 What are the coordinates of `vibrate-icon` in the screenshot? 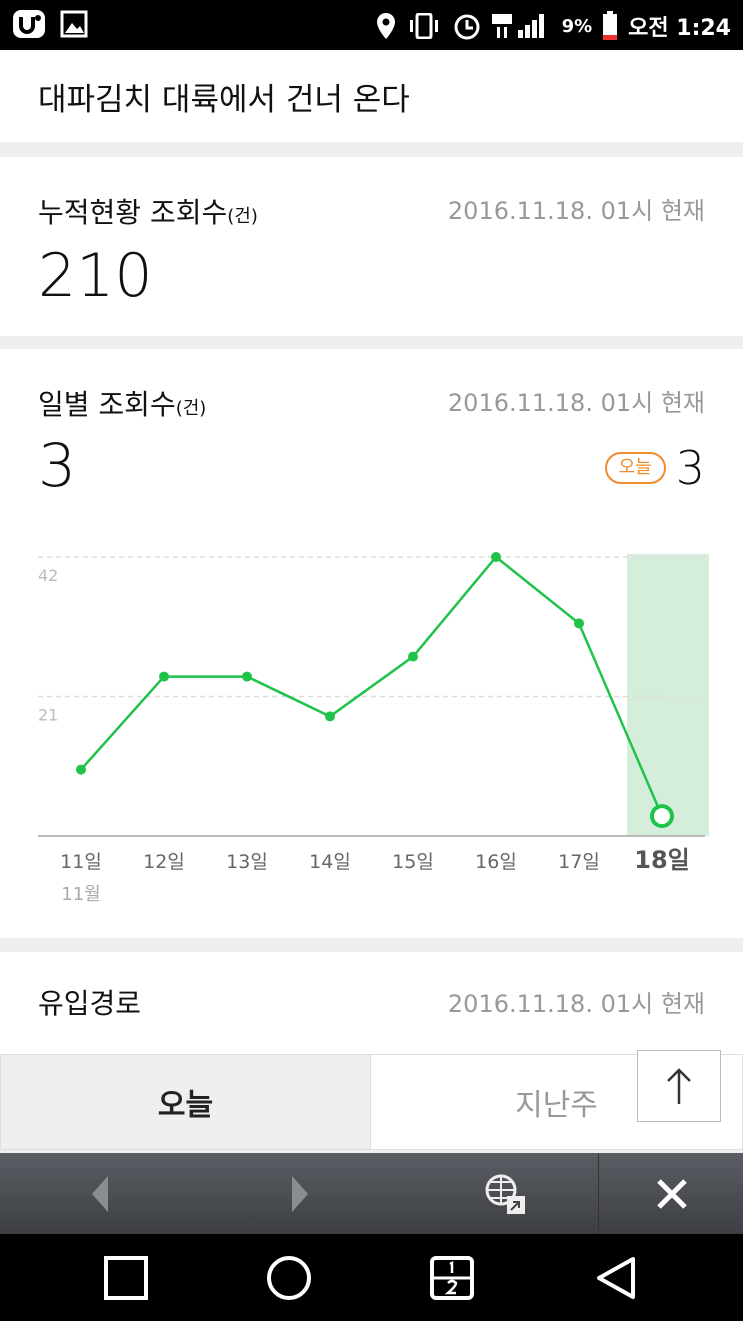 It's located at (423, 26).